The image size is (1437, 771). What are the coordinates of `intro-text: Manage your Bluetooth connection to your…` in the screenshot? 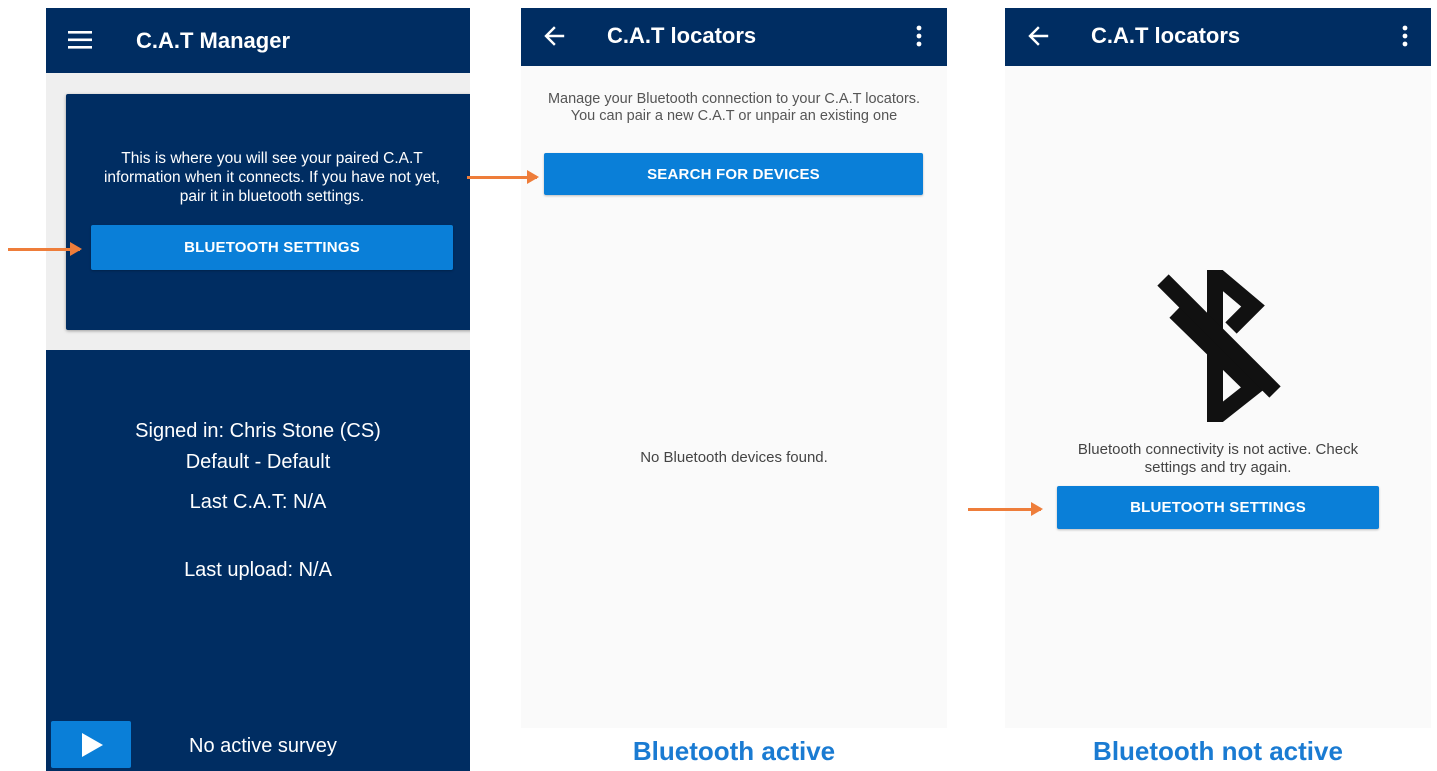 It's located at (734, 107).